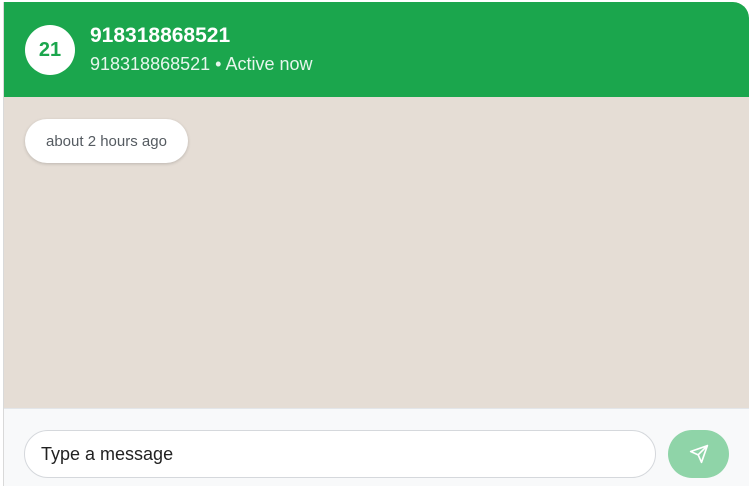 The width and height of the screenshot is (751, 486). What do you see at coordinates (201, 64) in the screenshot?
I see `contact-status: 918318868521 • Active now` at bounding box center [201, 64].